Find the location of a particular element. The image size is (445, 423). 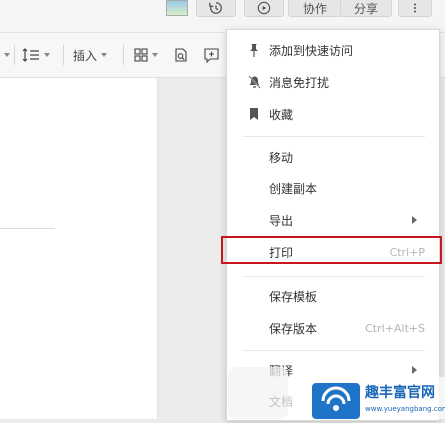

toolbar-dropdown is located at coordinates (5, 55).